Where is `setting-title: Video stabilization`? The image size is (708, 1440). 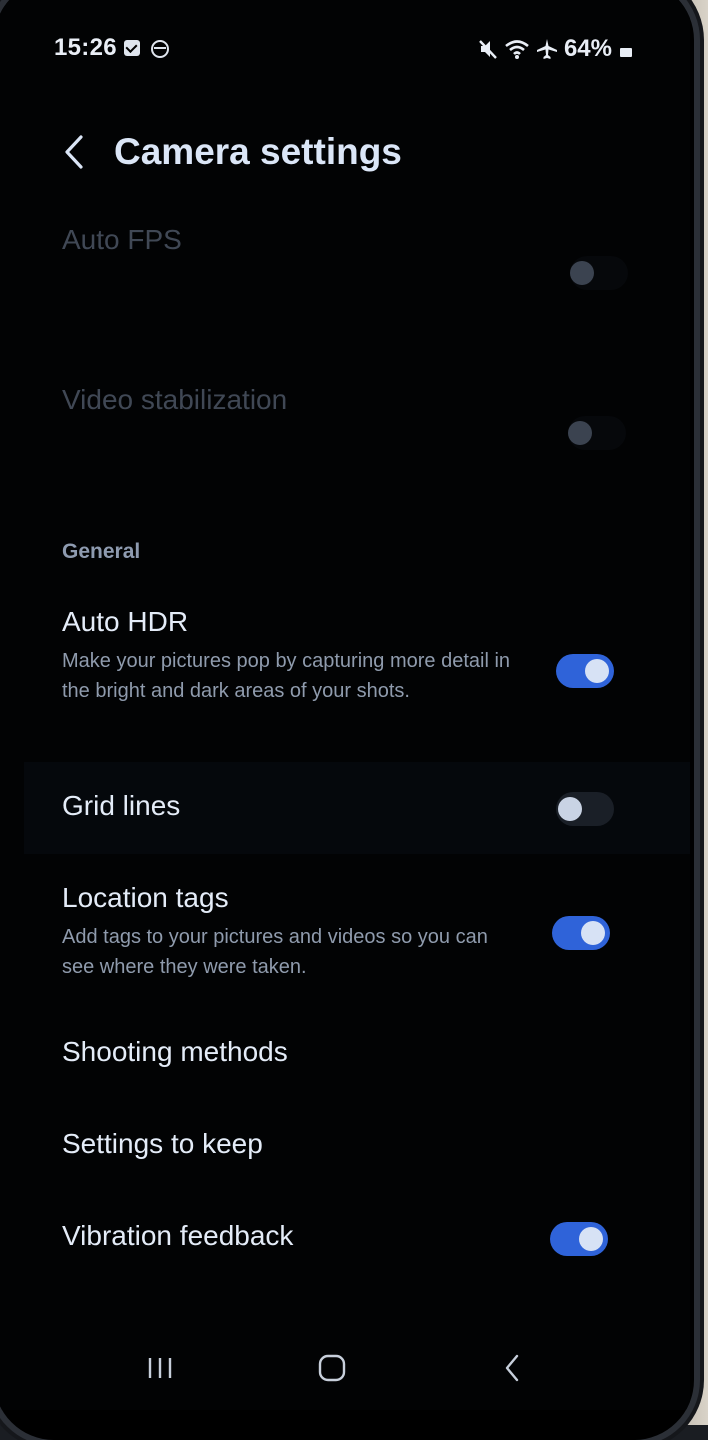 setting-title: Video stabilization is located at coordinates (175, 399).